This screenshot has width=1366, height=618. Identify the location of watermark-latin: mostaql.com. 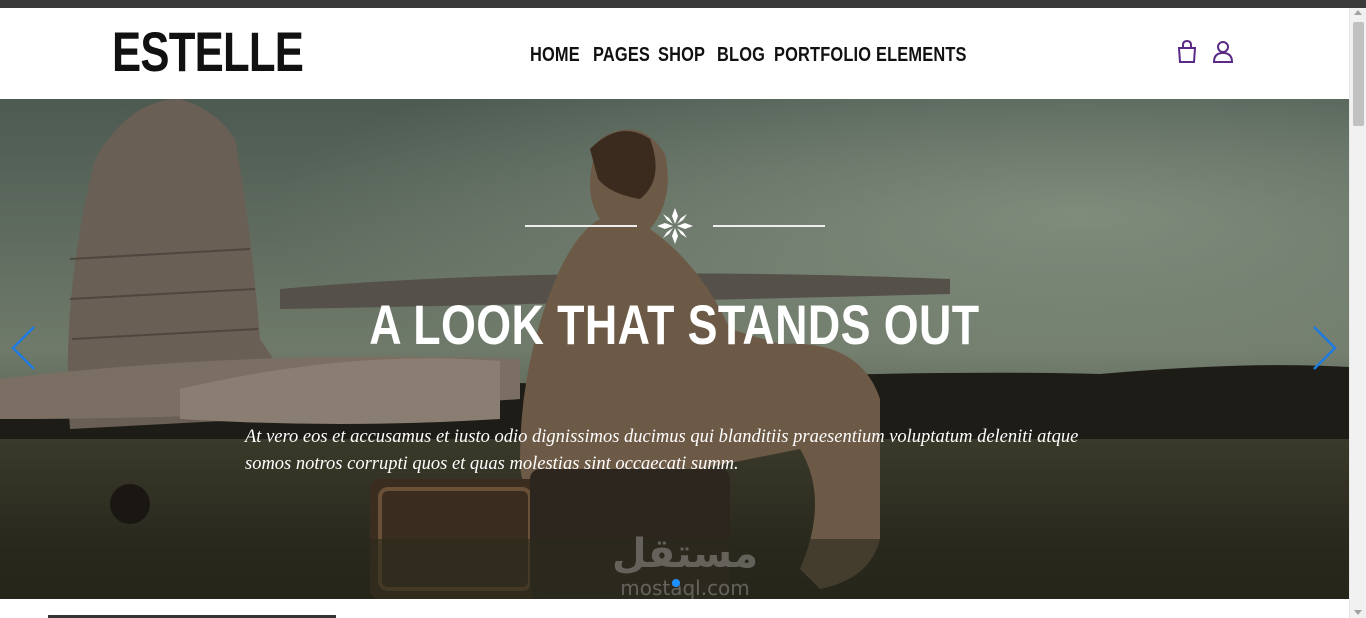
(685, 587).